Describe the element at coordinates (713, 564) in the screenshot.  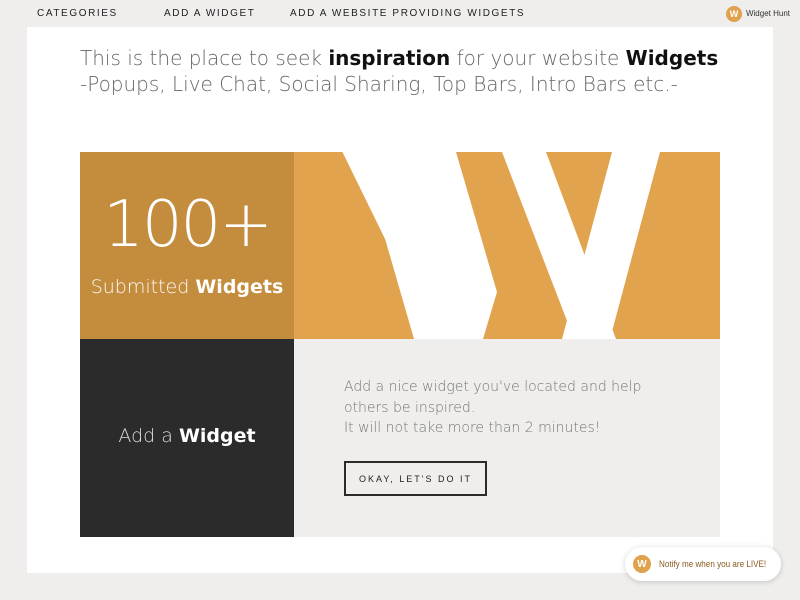
I see `notify-text: Notify me when you are LIVE!` at that location.